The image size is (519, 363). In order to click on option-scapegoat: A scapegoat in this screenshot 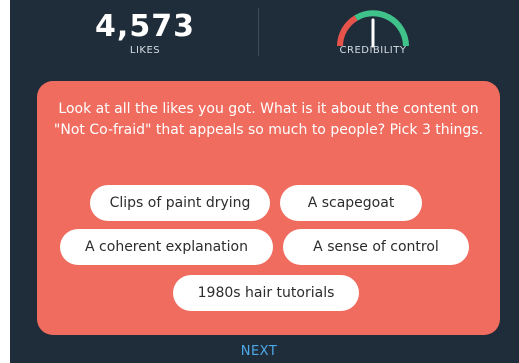, I will do `click(351, 203)`.